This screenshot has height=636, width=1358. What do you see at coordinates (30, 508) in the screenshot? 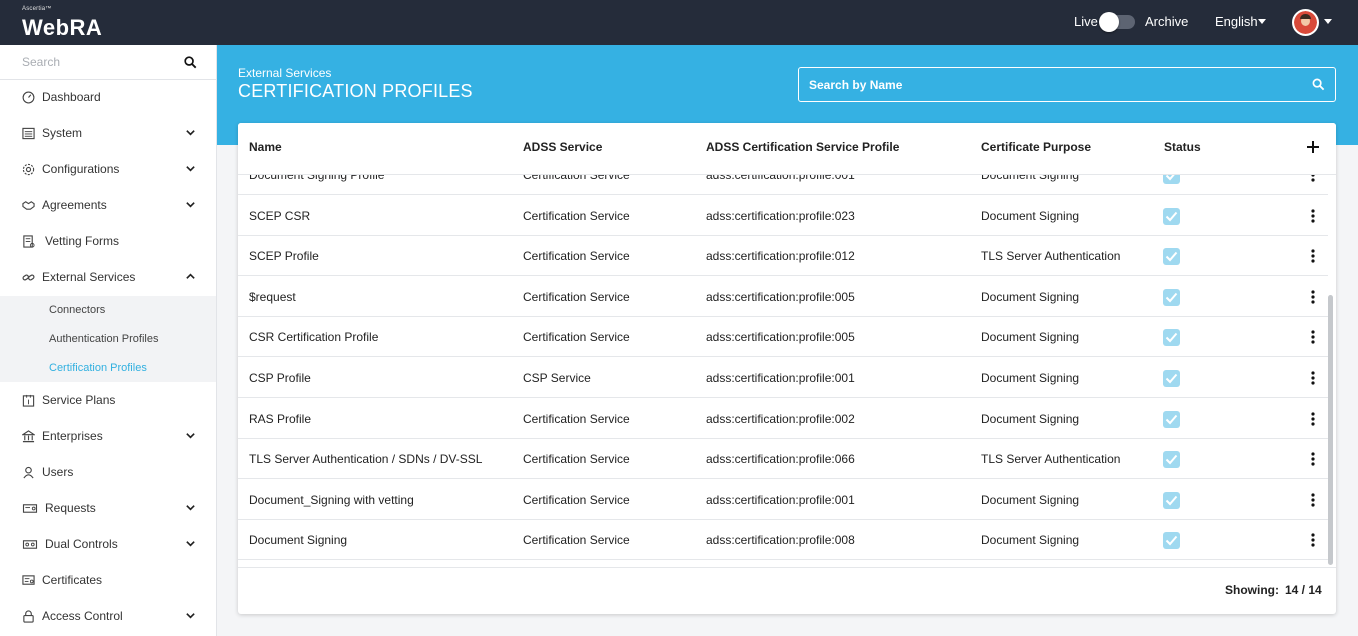
I see `requests-icon` at bounding box center [30, 508].